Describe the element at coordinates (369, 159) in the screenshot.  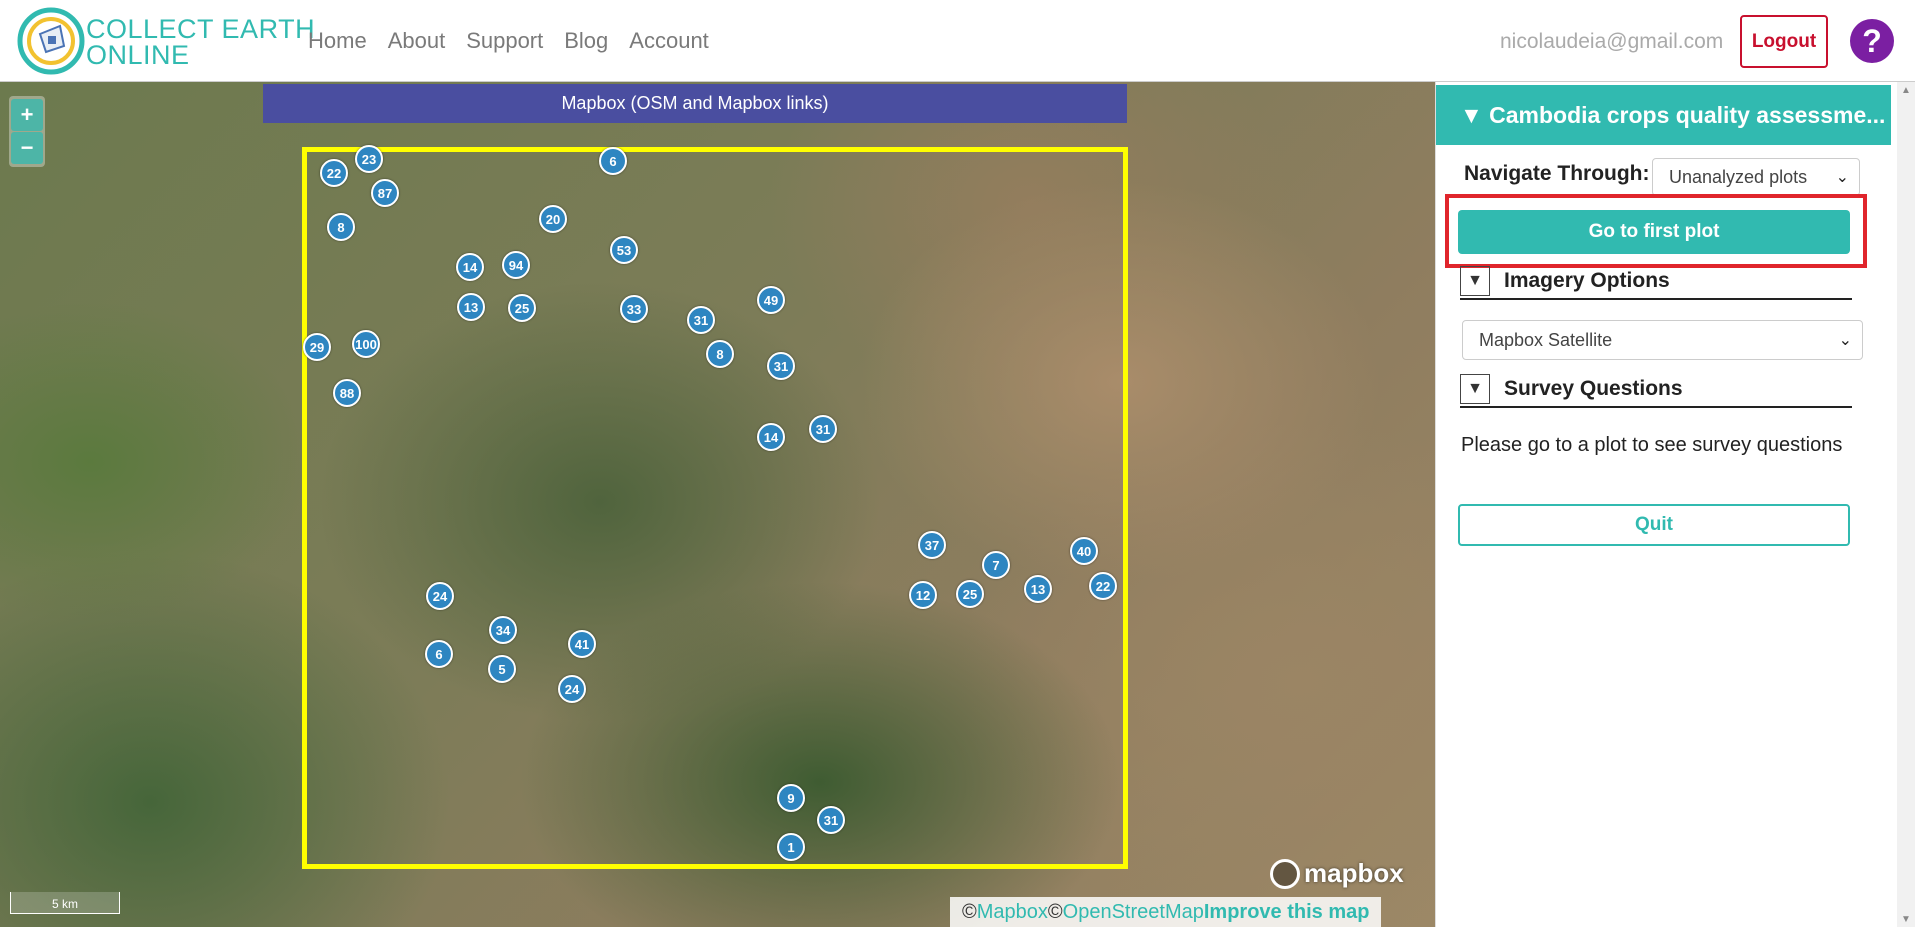
I see `plot-cluster: 23` at that location.